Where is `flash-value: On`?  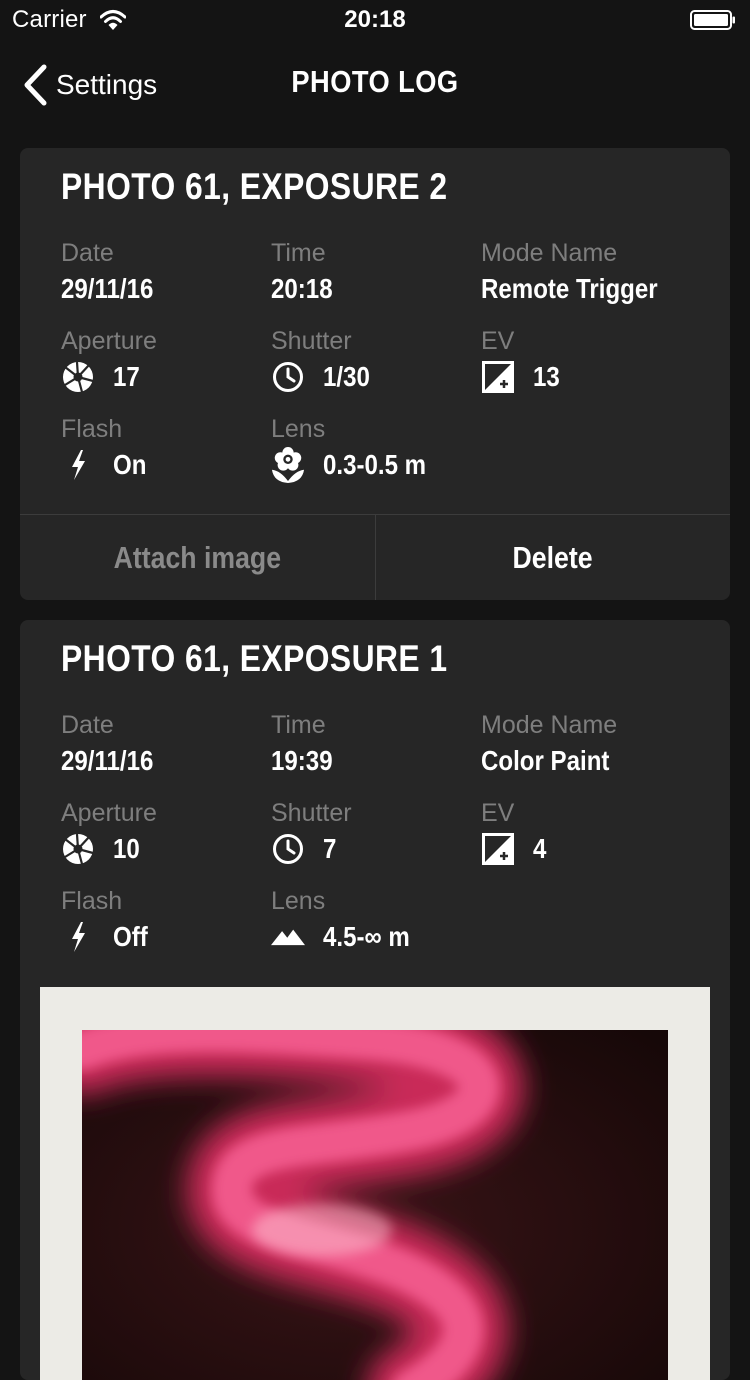
flash-value: On is located at coordinates (130, 464).